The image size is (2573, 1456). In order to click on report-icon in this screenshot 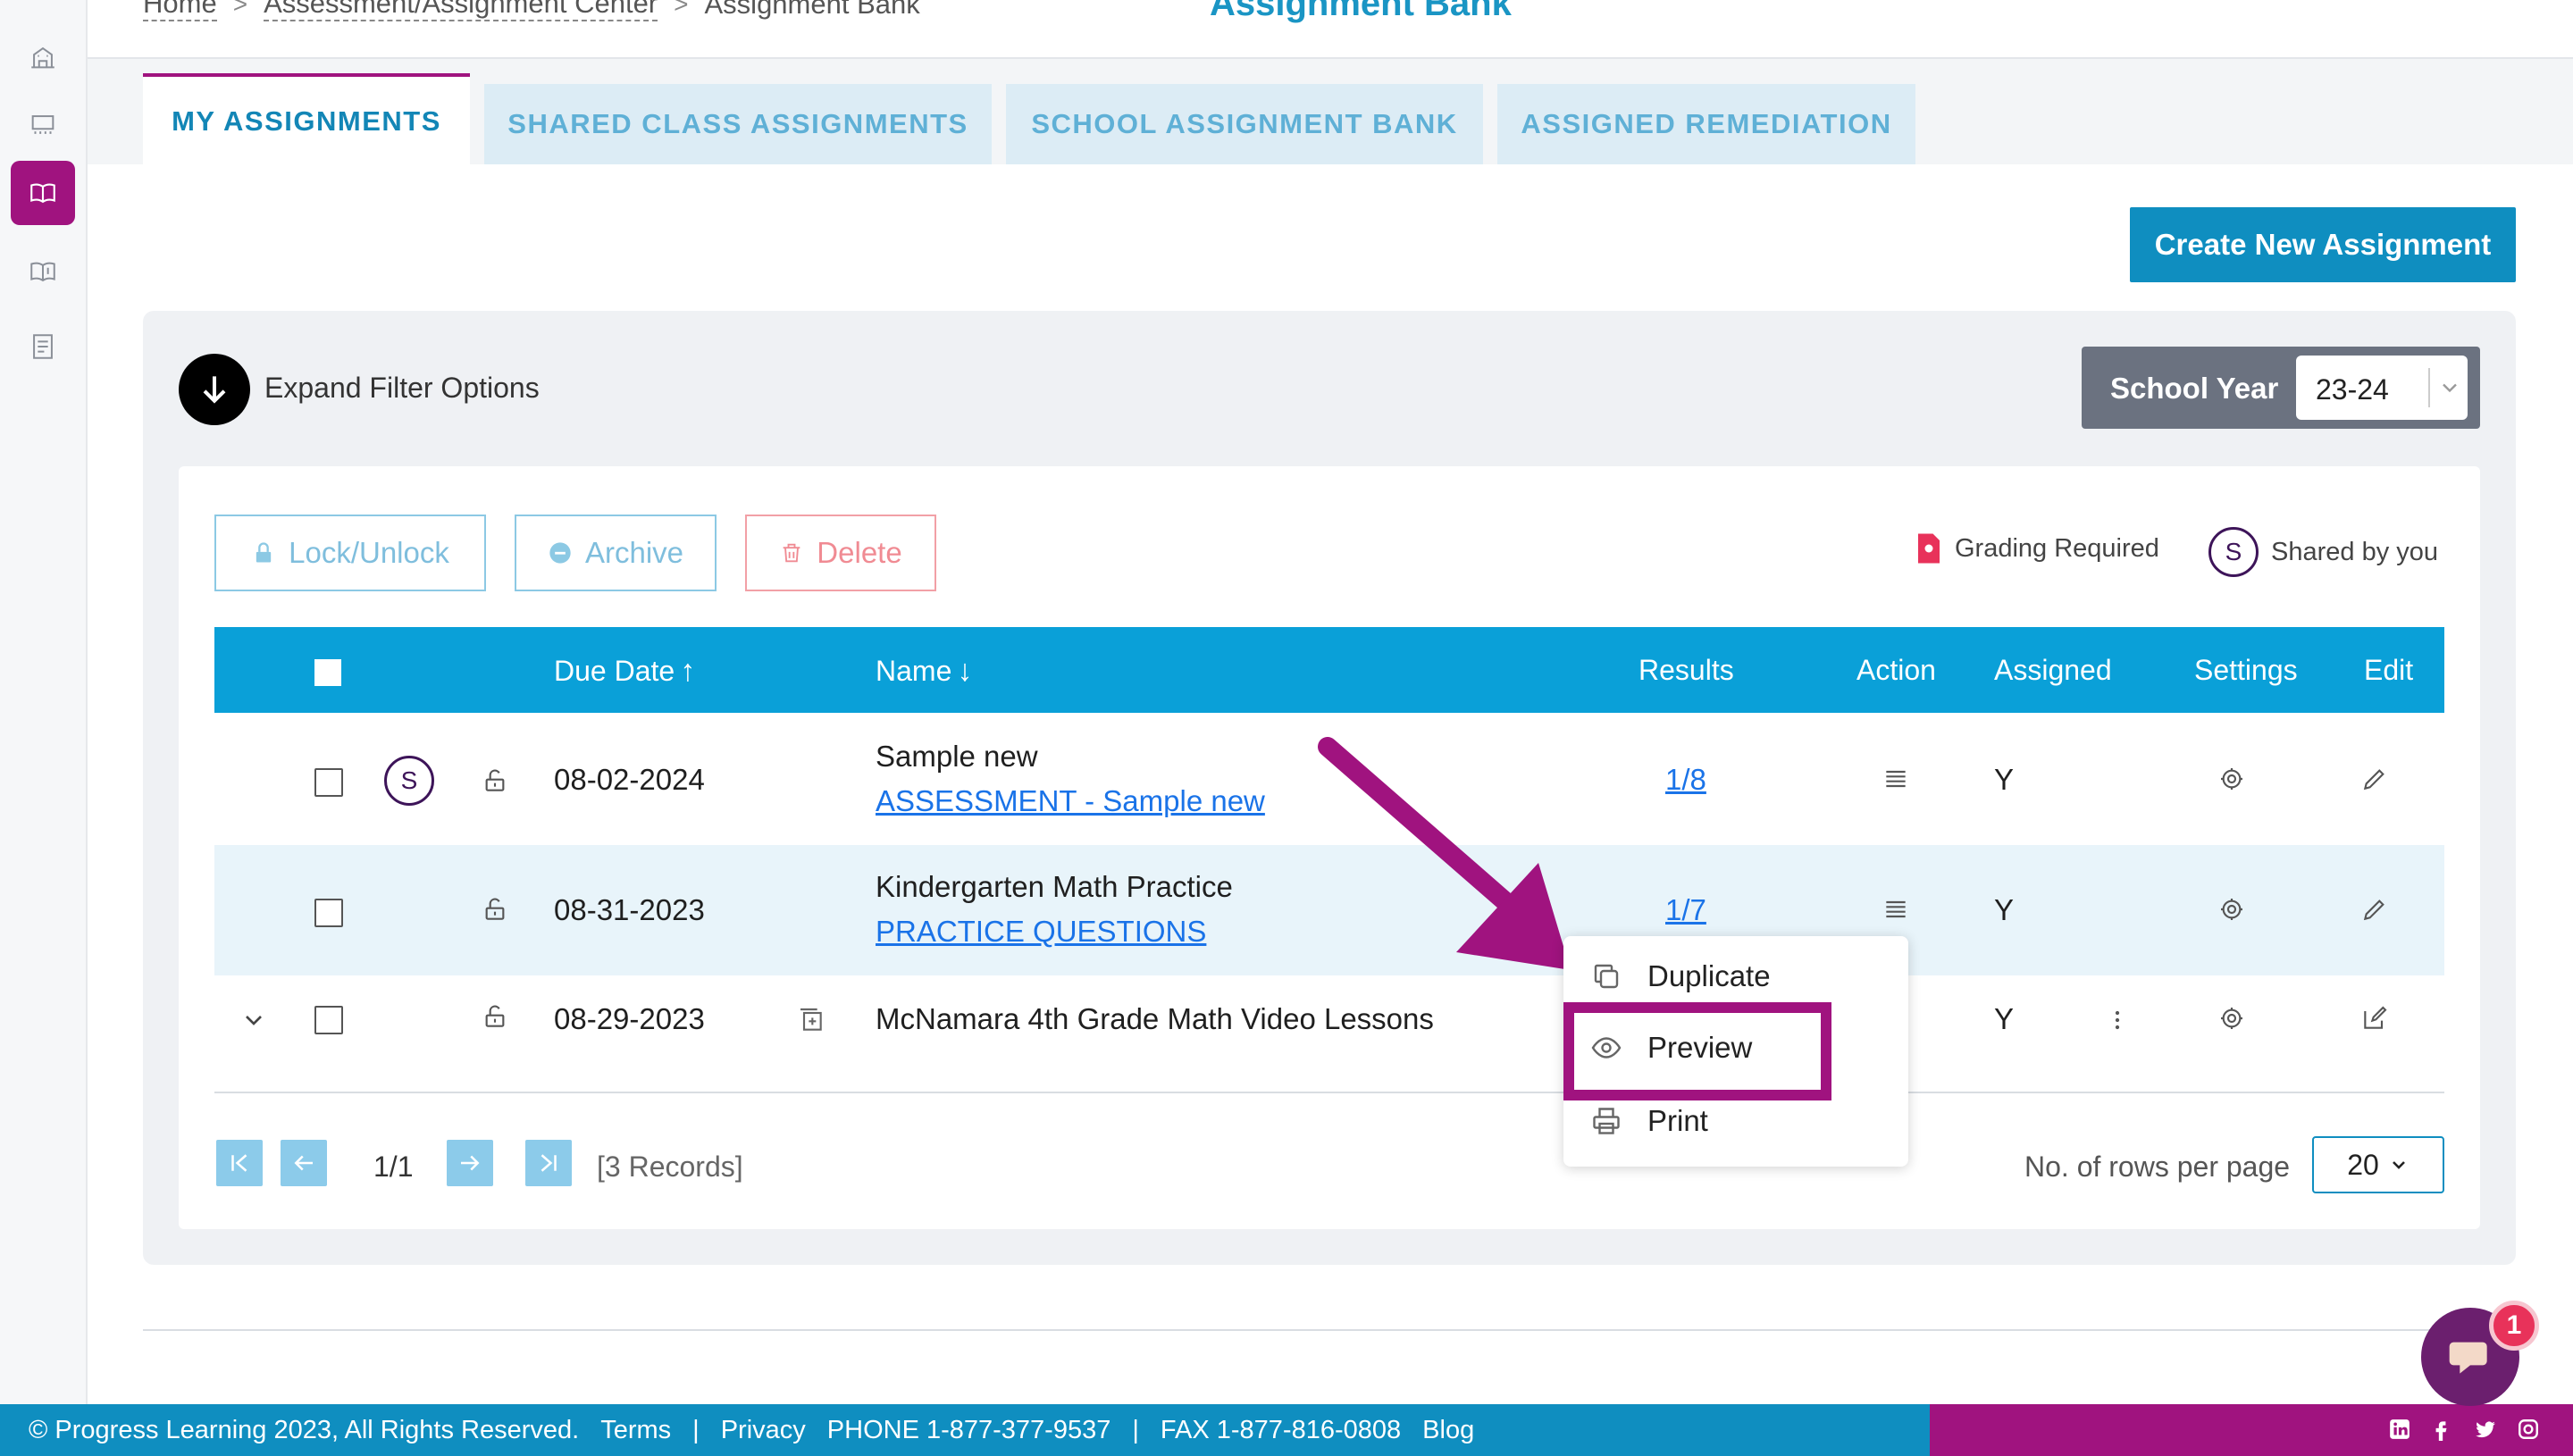, I will do `click(43, 346)`.